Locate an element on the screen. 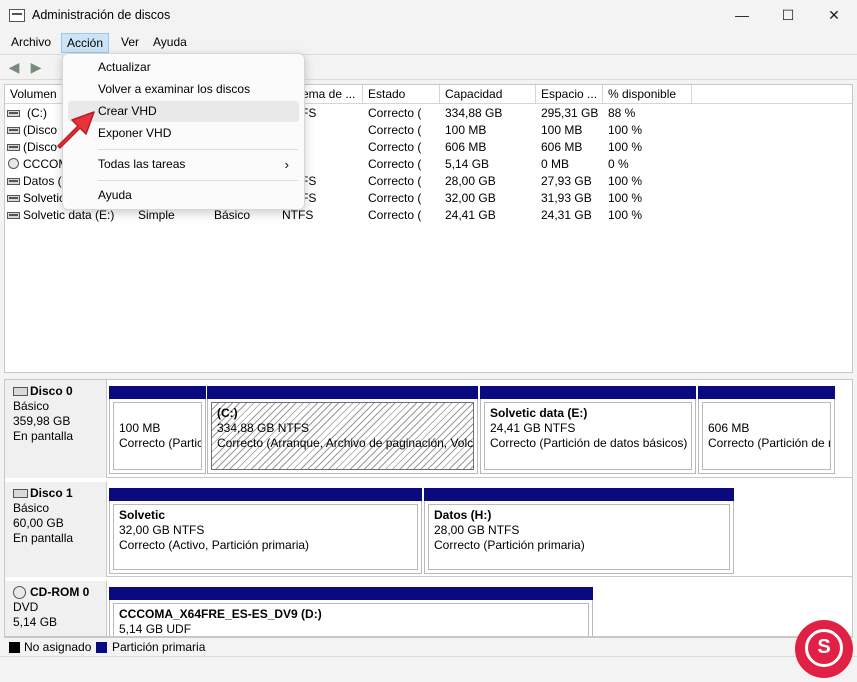 The width and height of the screenshot is (857, 682). cell-capacity: 24,41 GB is located at coordinates (470, 215).